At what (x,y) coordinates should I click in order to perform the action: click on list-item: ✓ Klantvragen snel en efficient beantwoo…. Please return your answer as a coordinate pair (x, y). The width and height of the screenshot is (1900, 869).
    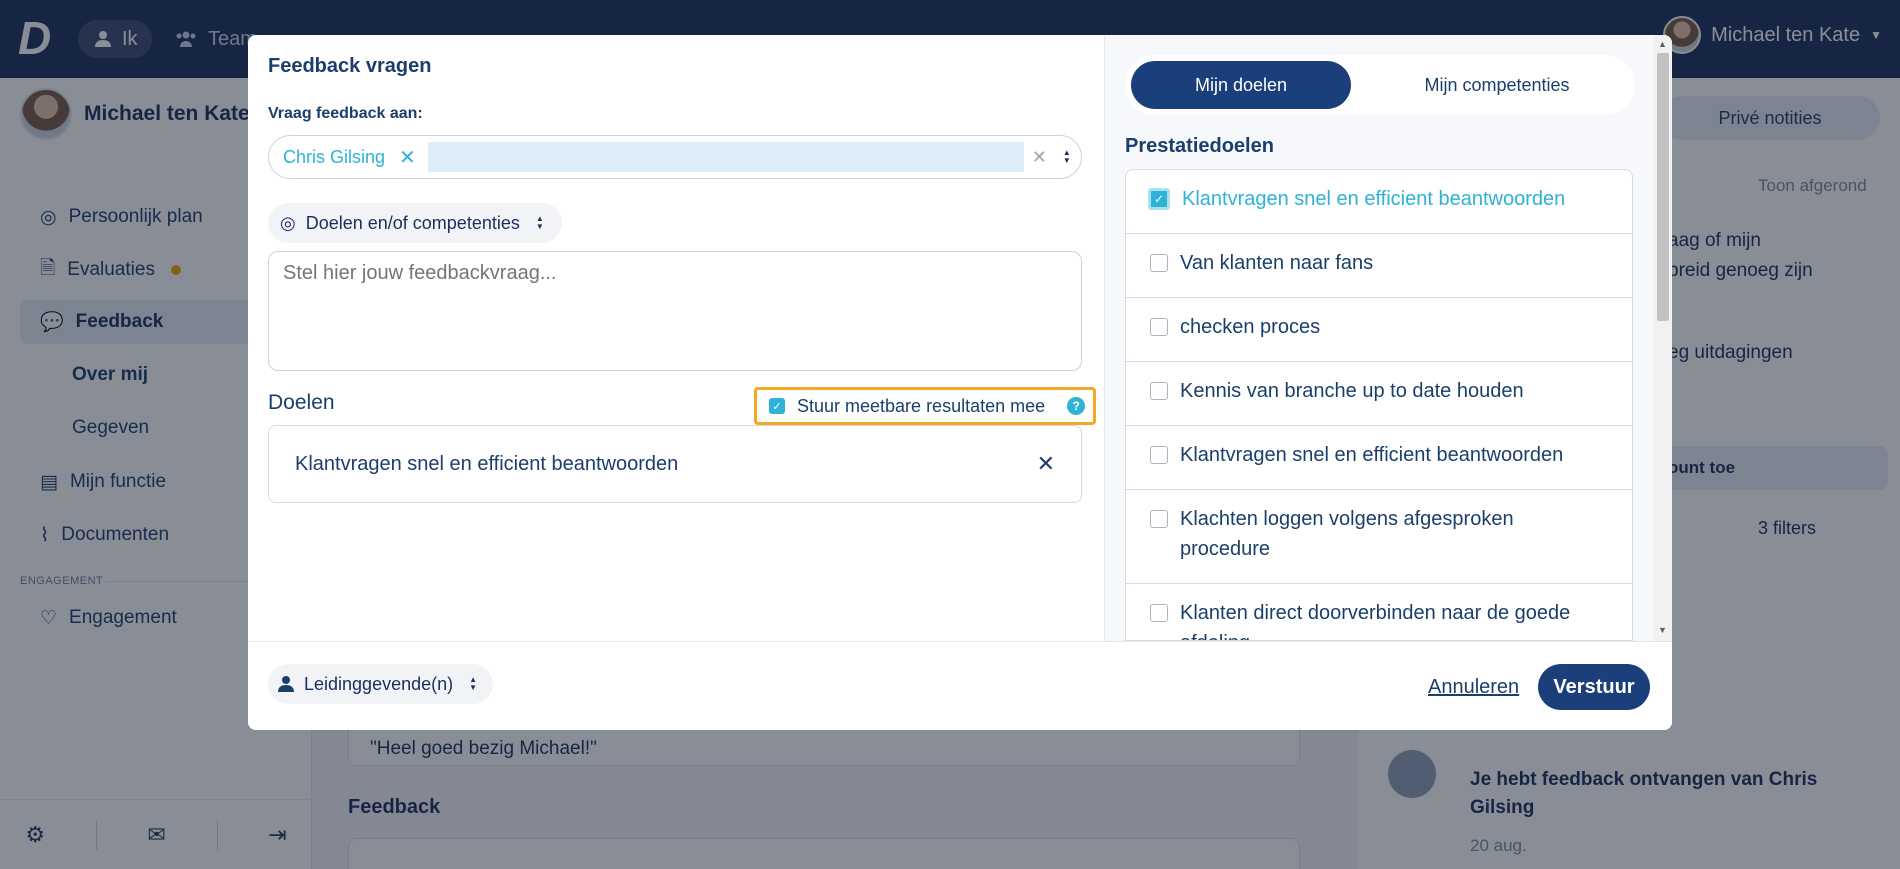
    Looking at the image, I should click on (1379, 202).